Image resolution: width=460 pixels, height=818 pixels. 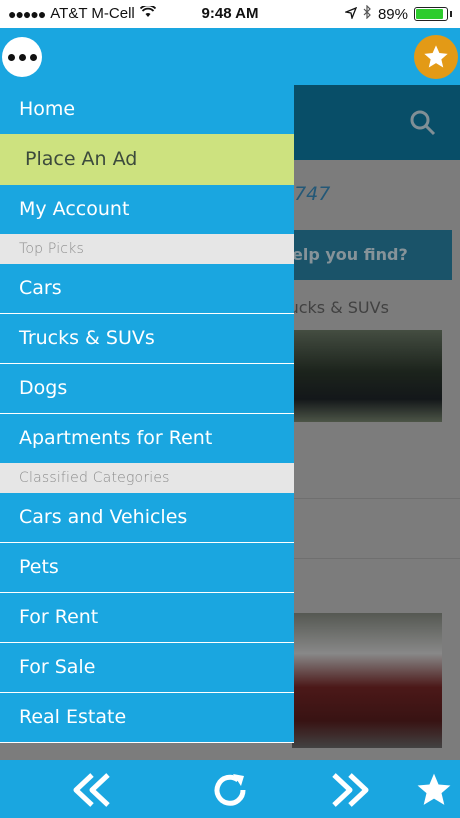 What do you see at coordinates (350, 14) in the screenshot?
I see `location-arrow-icon` at bounding box center [350, 14].